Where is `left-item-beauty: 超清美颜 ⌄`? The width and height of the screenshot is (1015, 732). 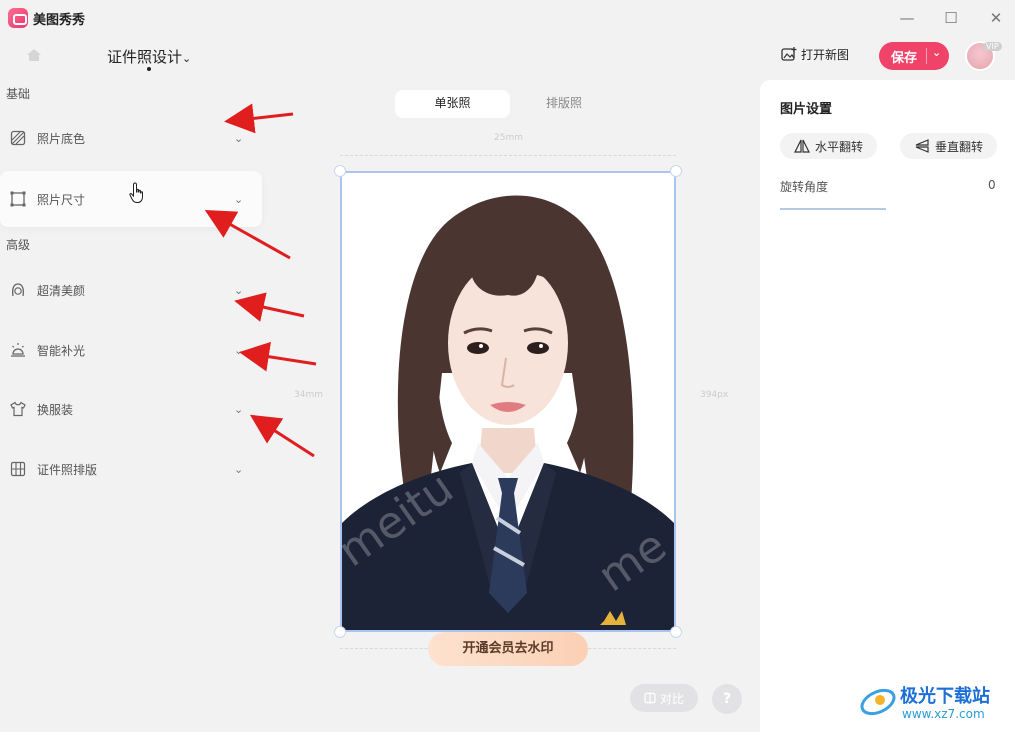 left-item-beauty: 超清美颜 ⌄ is located at coordinates (131, 290).